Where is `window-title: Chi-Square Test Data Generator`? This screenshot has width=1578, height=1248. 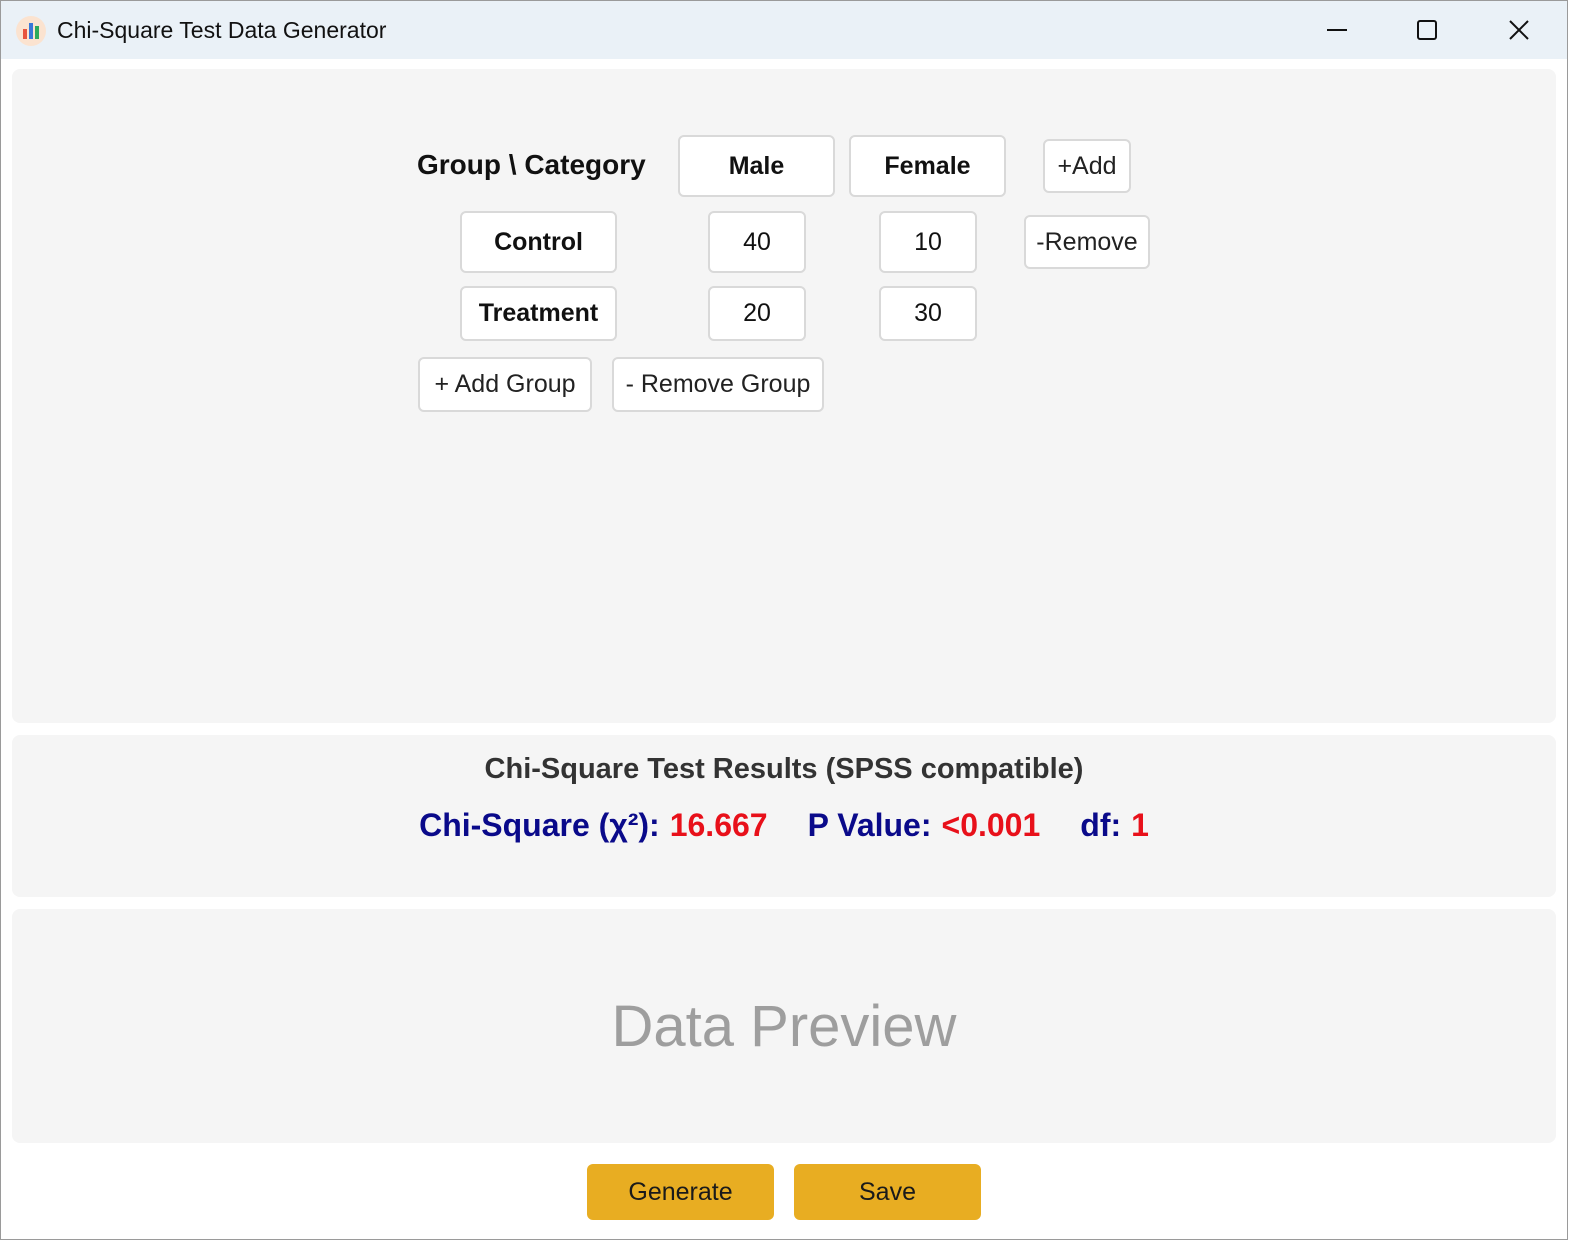
window-title: Chi-Square Test Data Generator is located at coordinates (222, 30).